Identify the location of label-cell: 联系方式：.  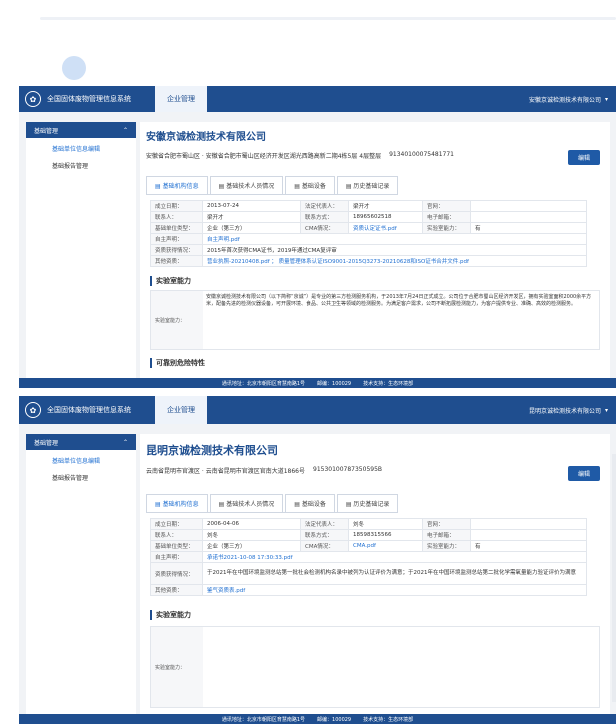
(324, 535).